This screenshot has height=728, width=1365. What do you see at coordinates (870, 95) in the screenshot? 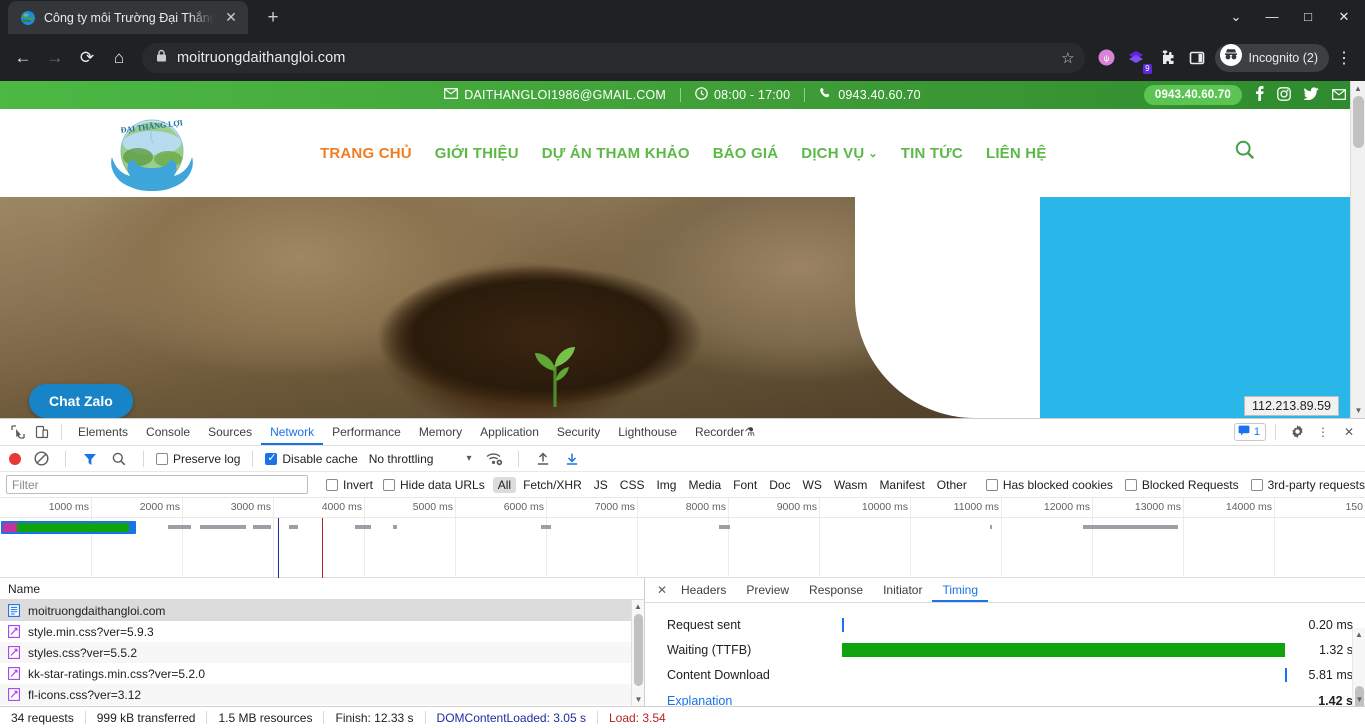
I see `topbar-phone: 0943.40.60.70` at bounding box center [870, 95].